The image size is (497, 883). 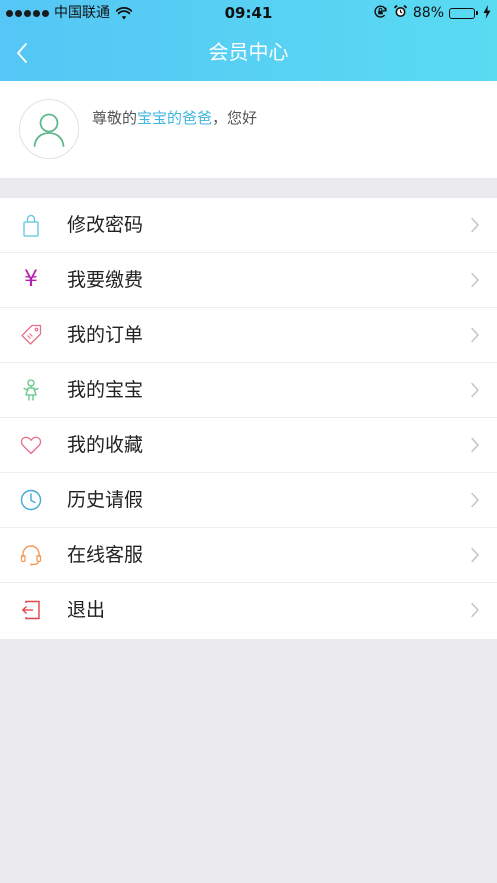 I want to click on menu-item-label: 我的宝宝, so click(x=105, y=390).